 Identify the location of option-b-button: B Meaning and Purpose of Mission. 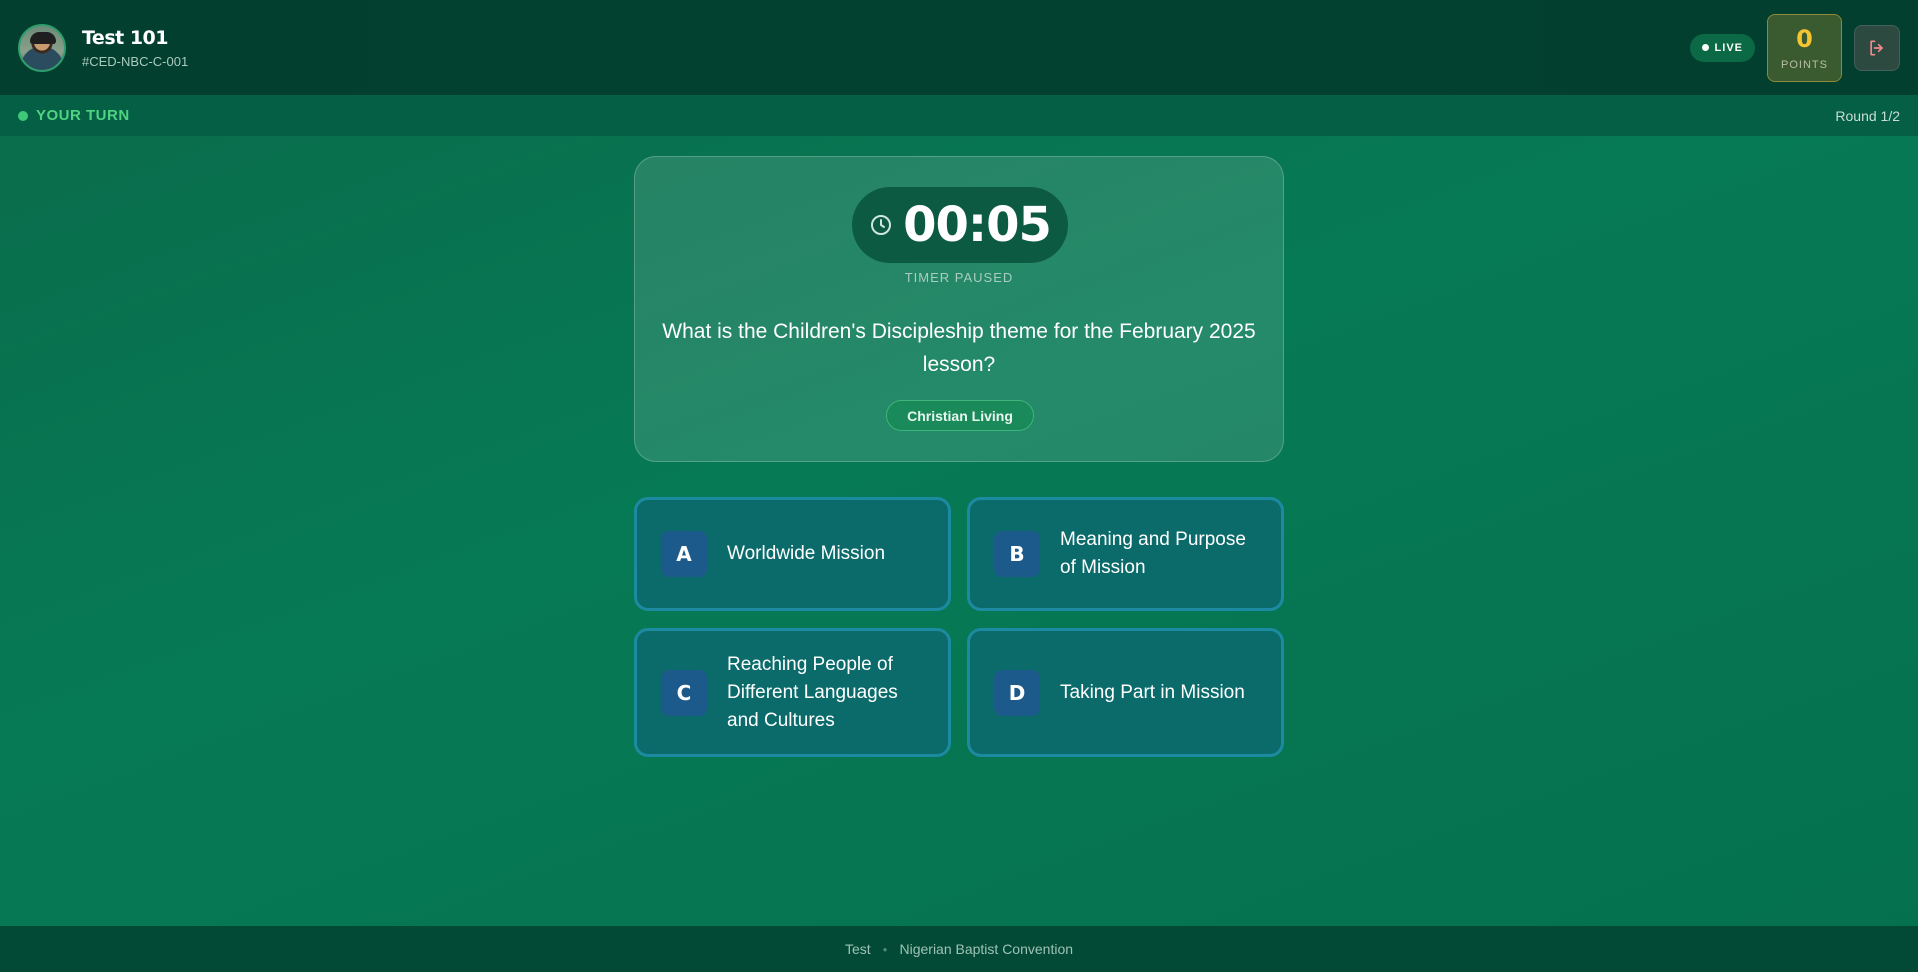
(1125, 554).